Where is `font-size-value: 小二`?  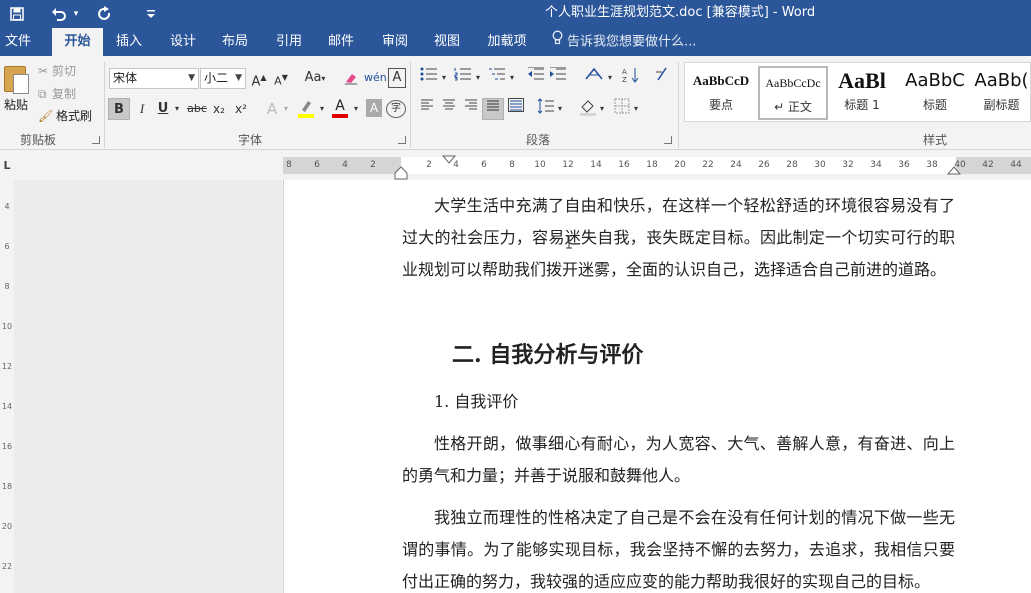
font-size-value: 小二 is located at coordinates (216, 78).